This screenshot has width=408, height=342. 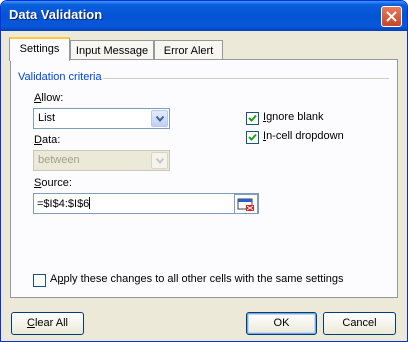 I want to click on range-select-button, so click(x=246, y=204).